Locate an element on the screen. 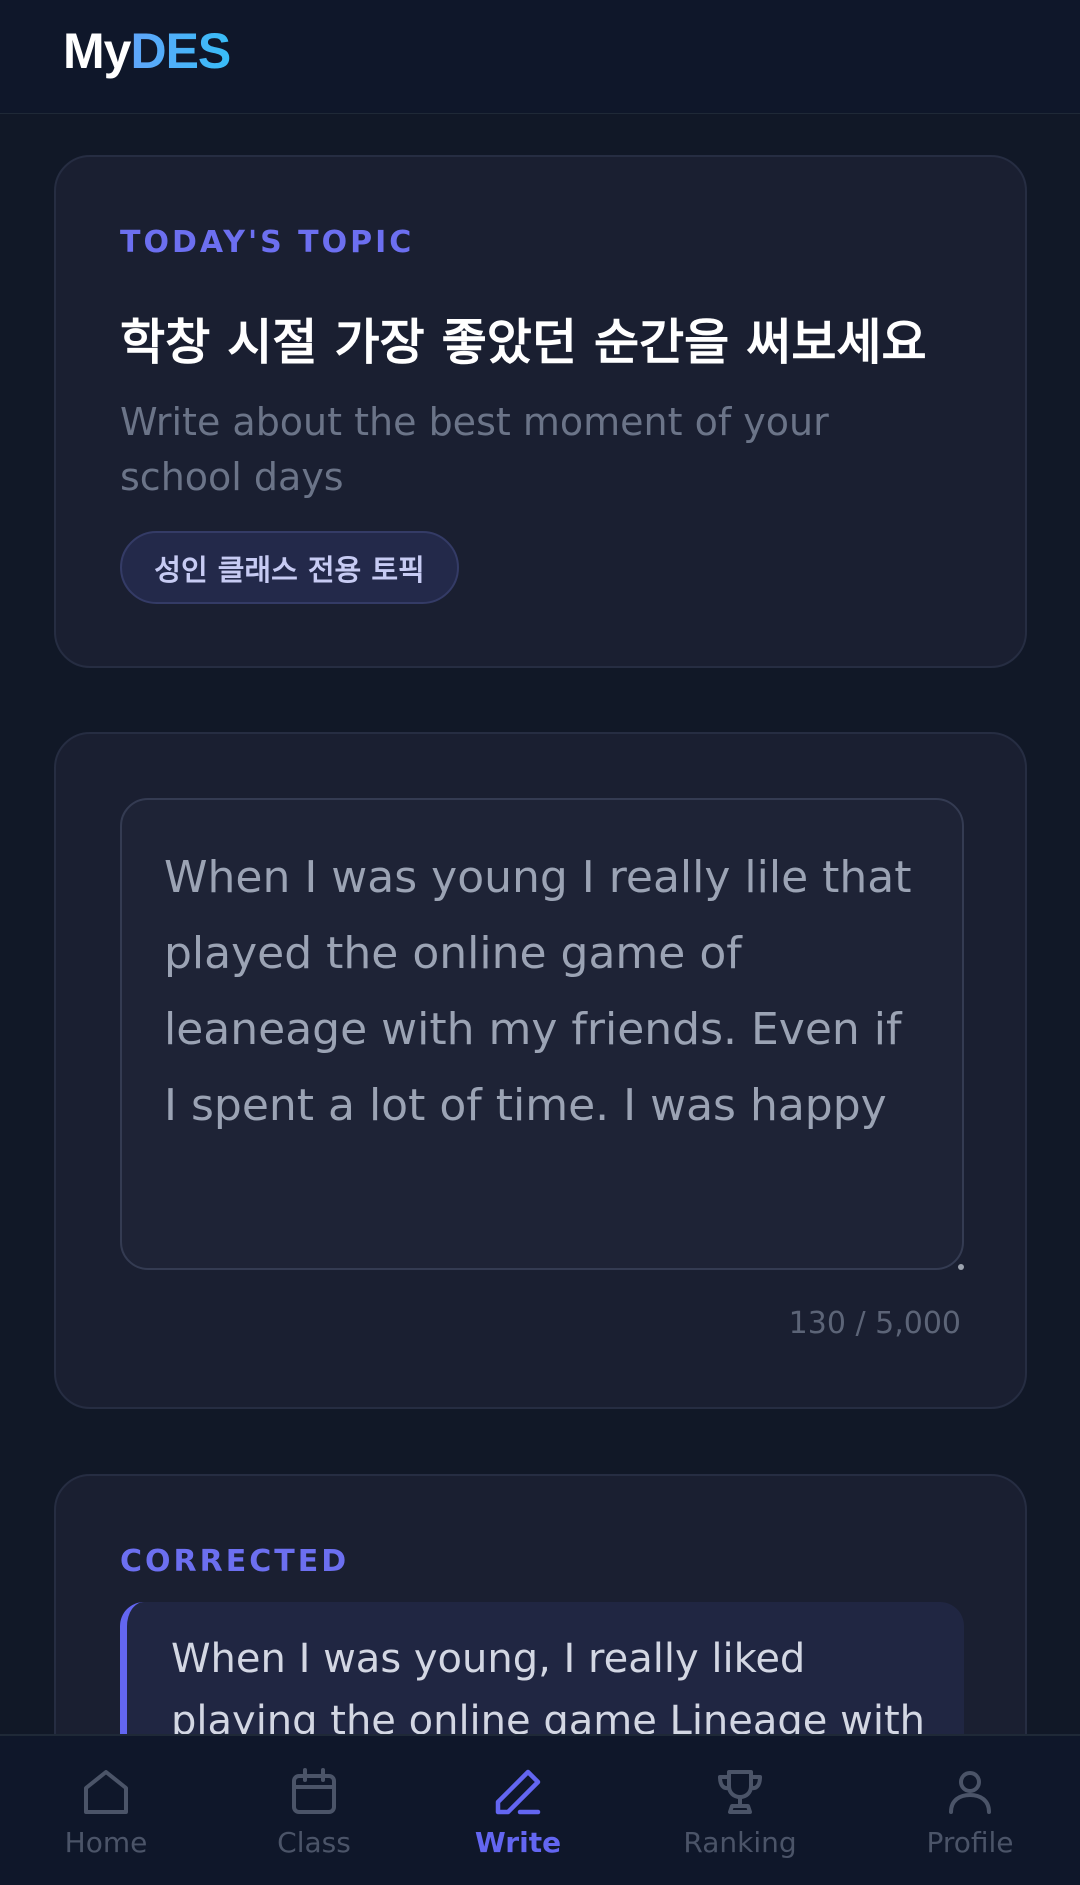 This screenshot has width=1080, height=1885. nav-ranking: Ranking is located at coordinates (740, 1810).